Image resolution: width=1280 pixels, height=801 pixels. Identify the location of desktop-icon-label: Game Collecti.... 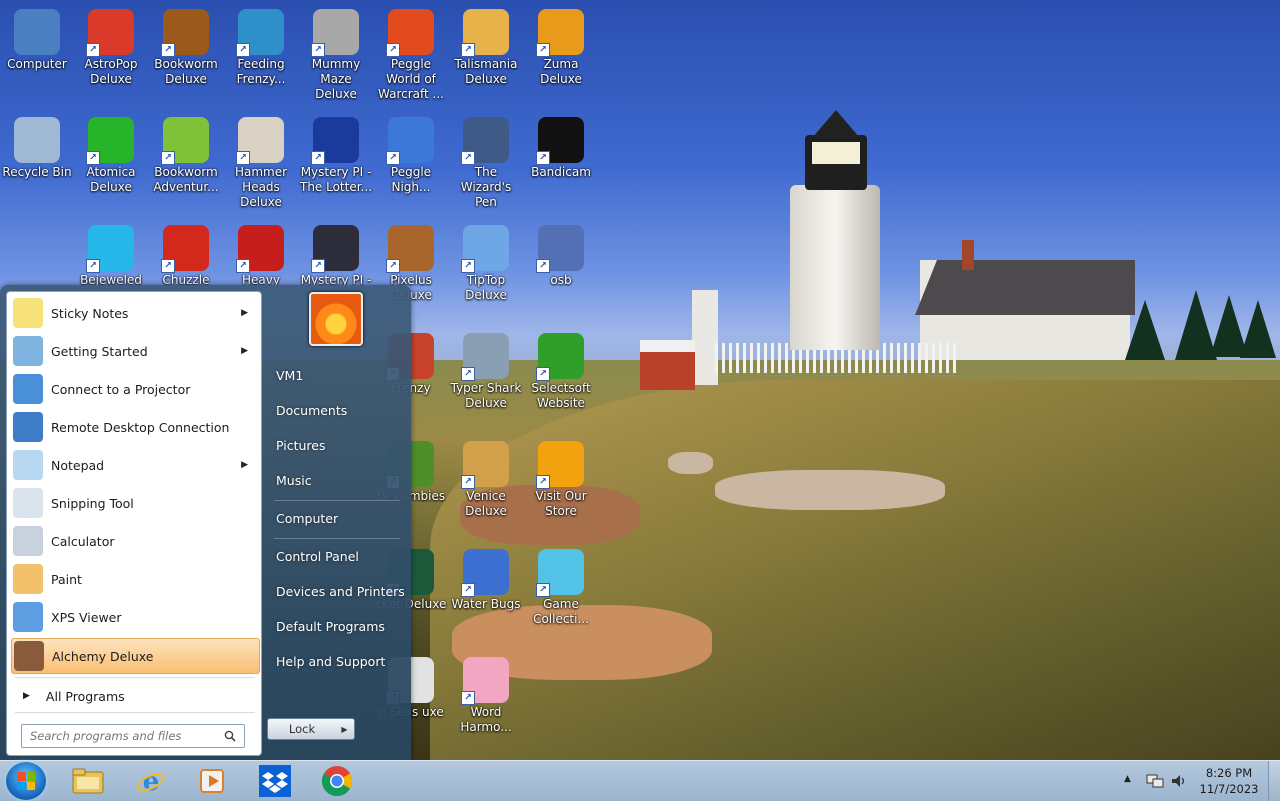
(561, 611).